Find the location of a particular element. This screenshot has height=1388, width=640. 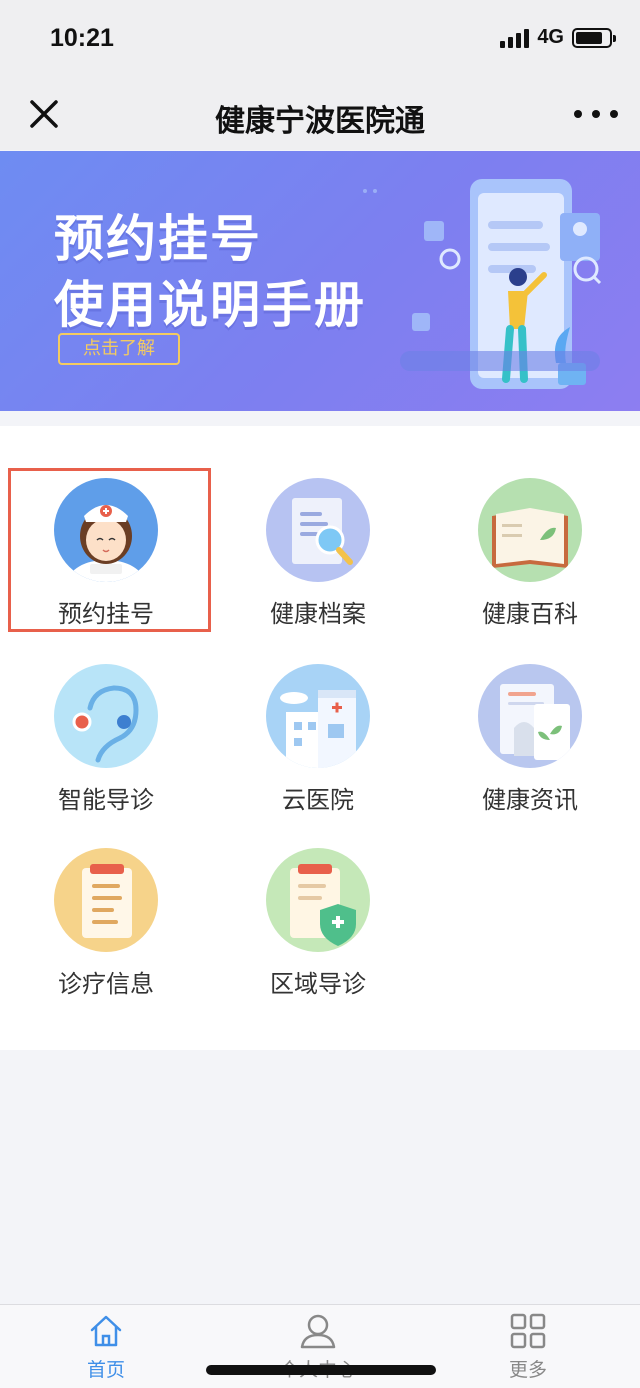

service-smart-triage: 智能导诊 is located at coordinates (106, 713).